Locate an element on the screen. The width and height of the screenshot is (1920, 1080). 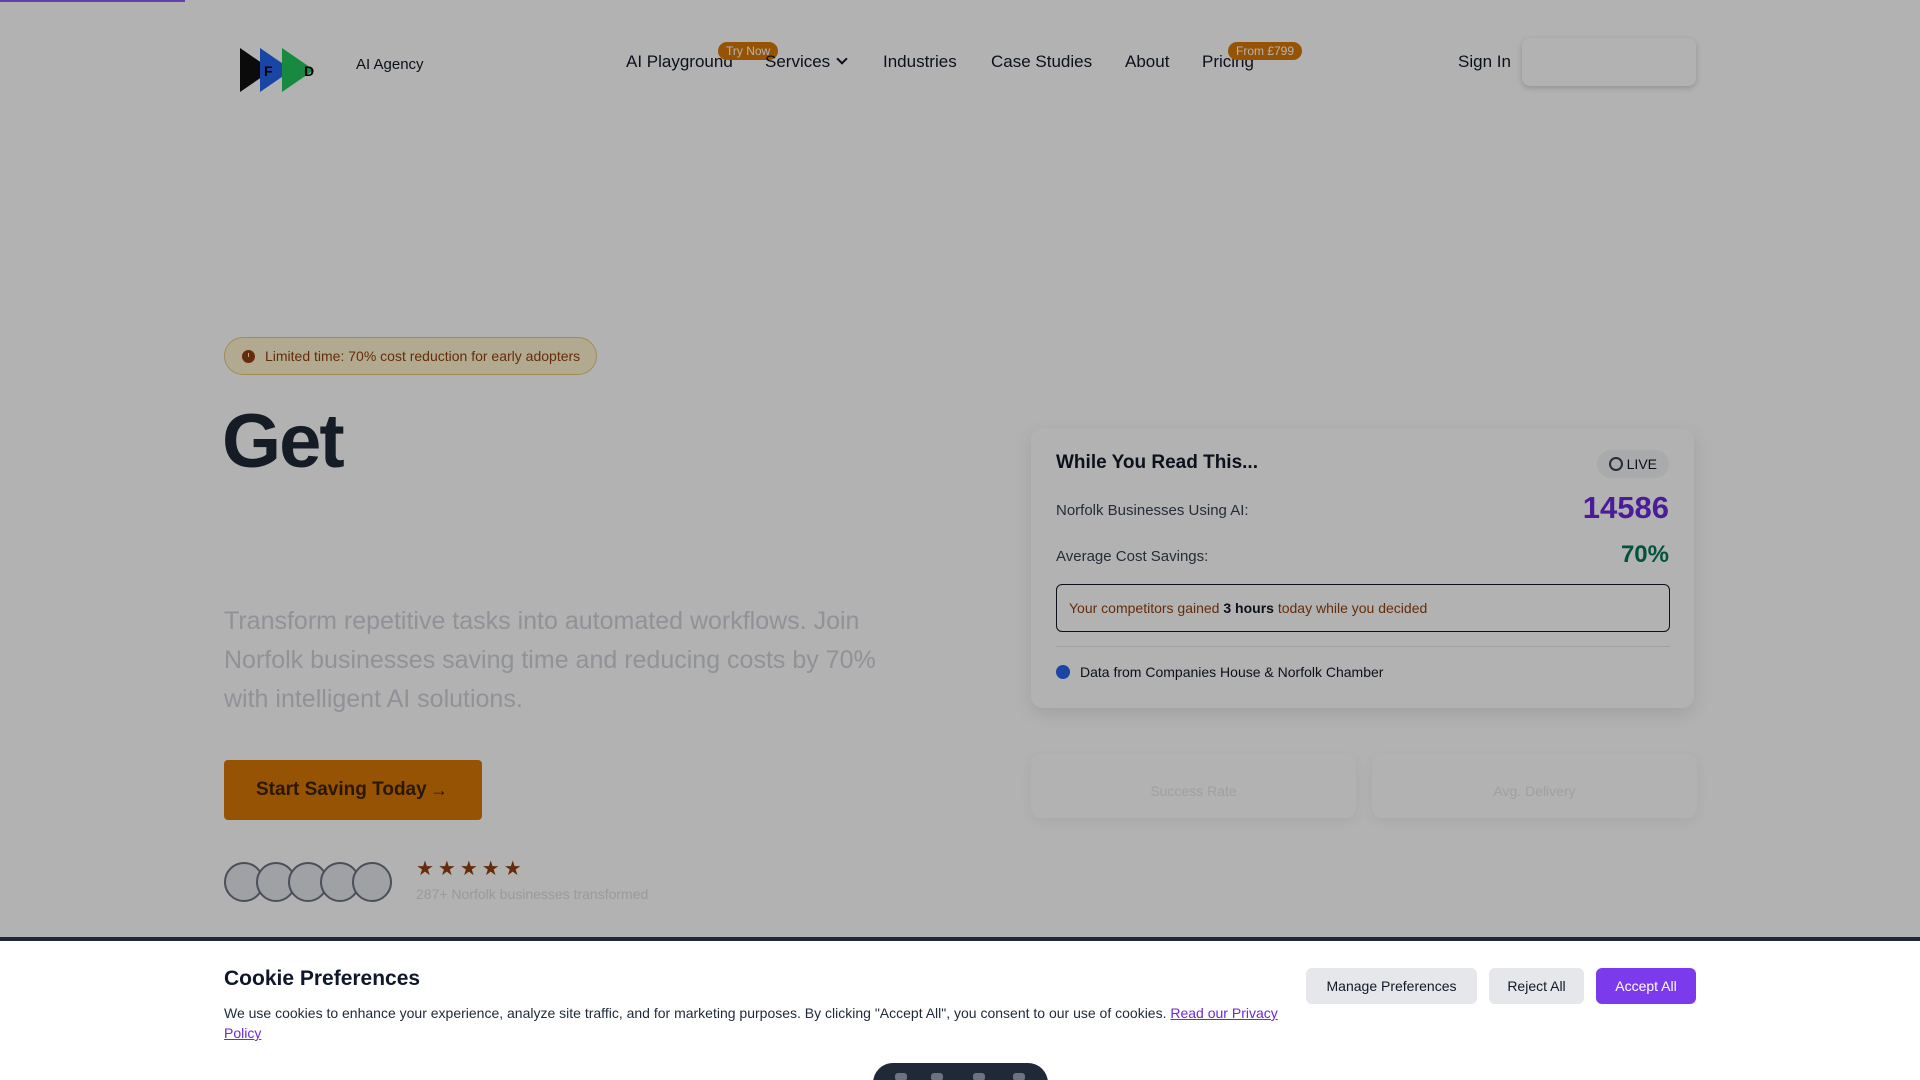
toolbar-hand-icon is located at coordinates (937, 1076).